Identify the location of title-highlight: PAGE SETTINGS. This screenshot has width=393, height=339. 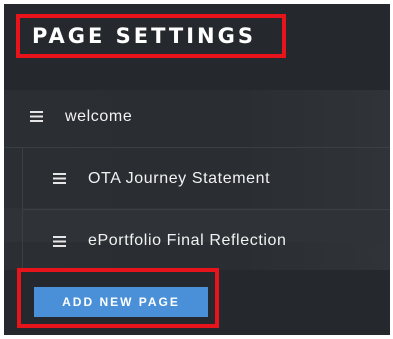
(151, 36).